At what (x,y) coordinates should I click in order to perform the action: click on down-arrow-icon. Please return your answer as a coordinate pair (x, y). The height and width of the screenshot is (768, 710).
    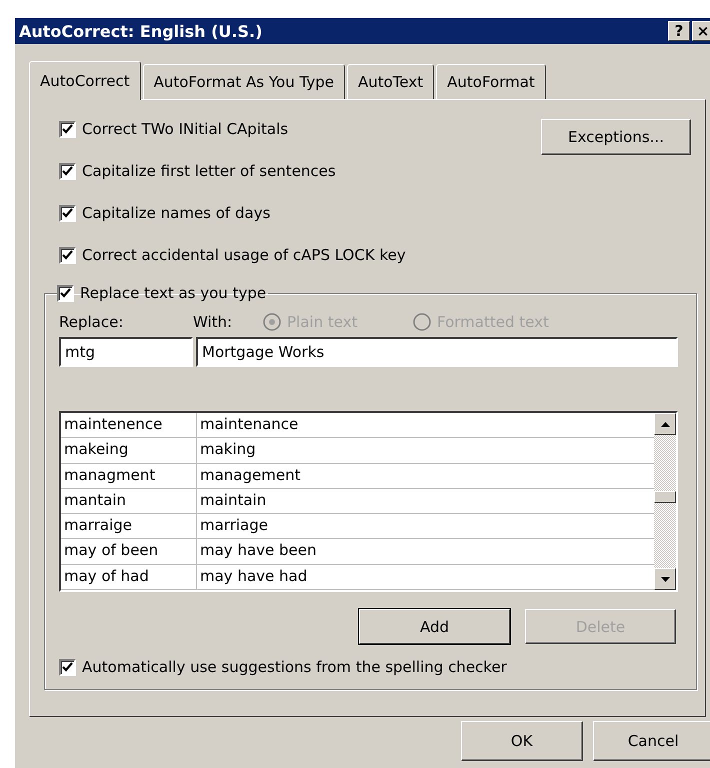
    Looking at the image, I should click on (665, 579).